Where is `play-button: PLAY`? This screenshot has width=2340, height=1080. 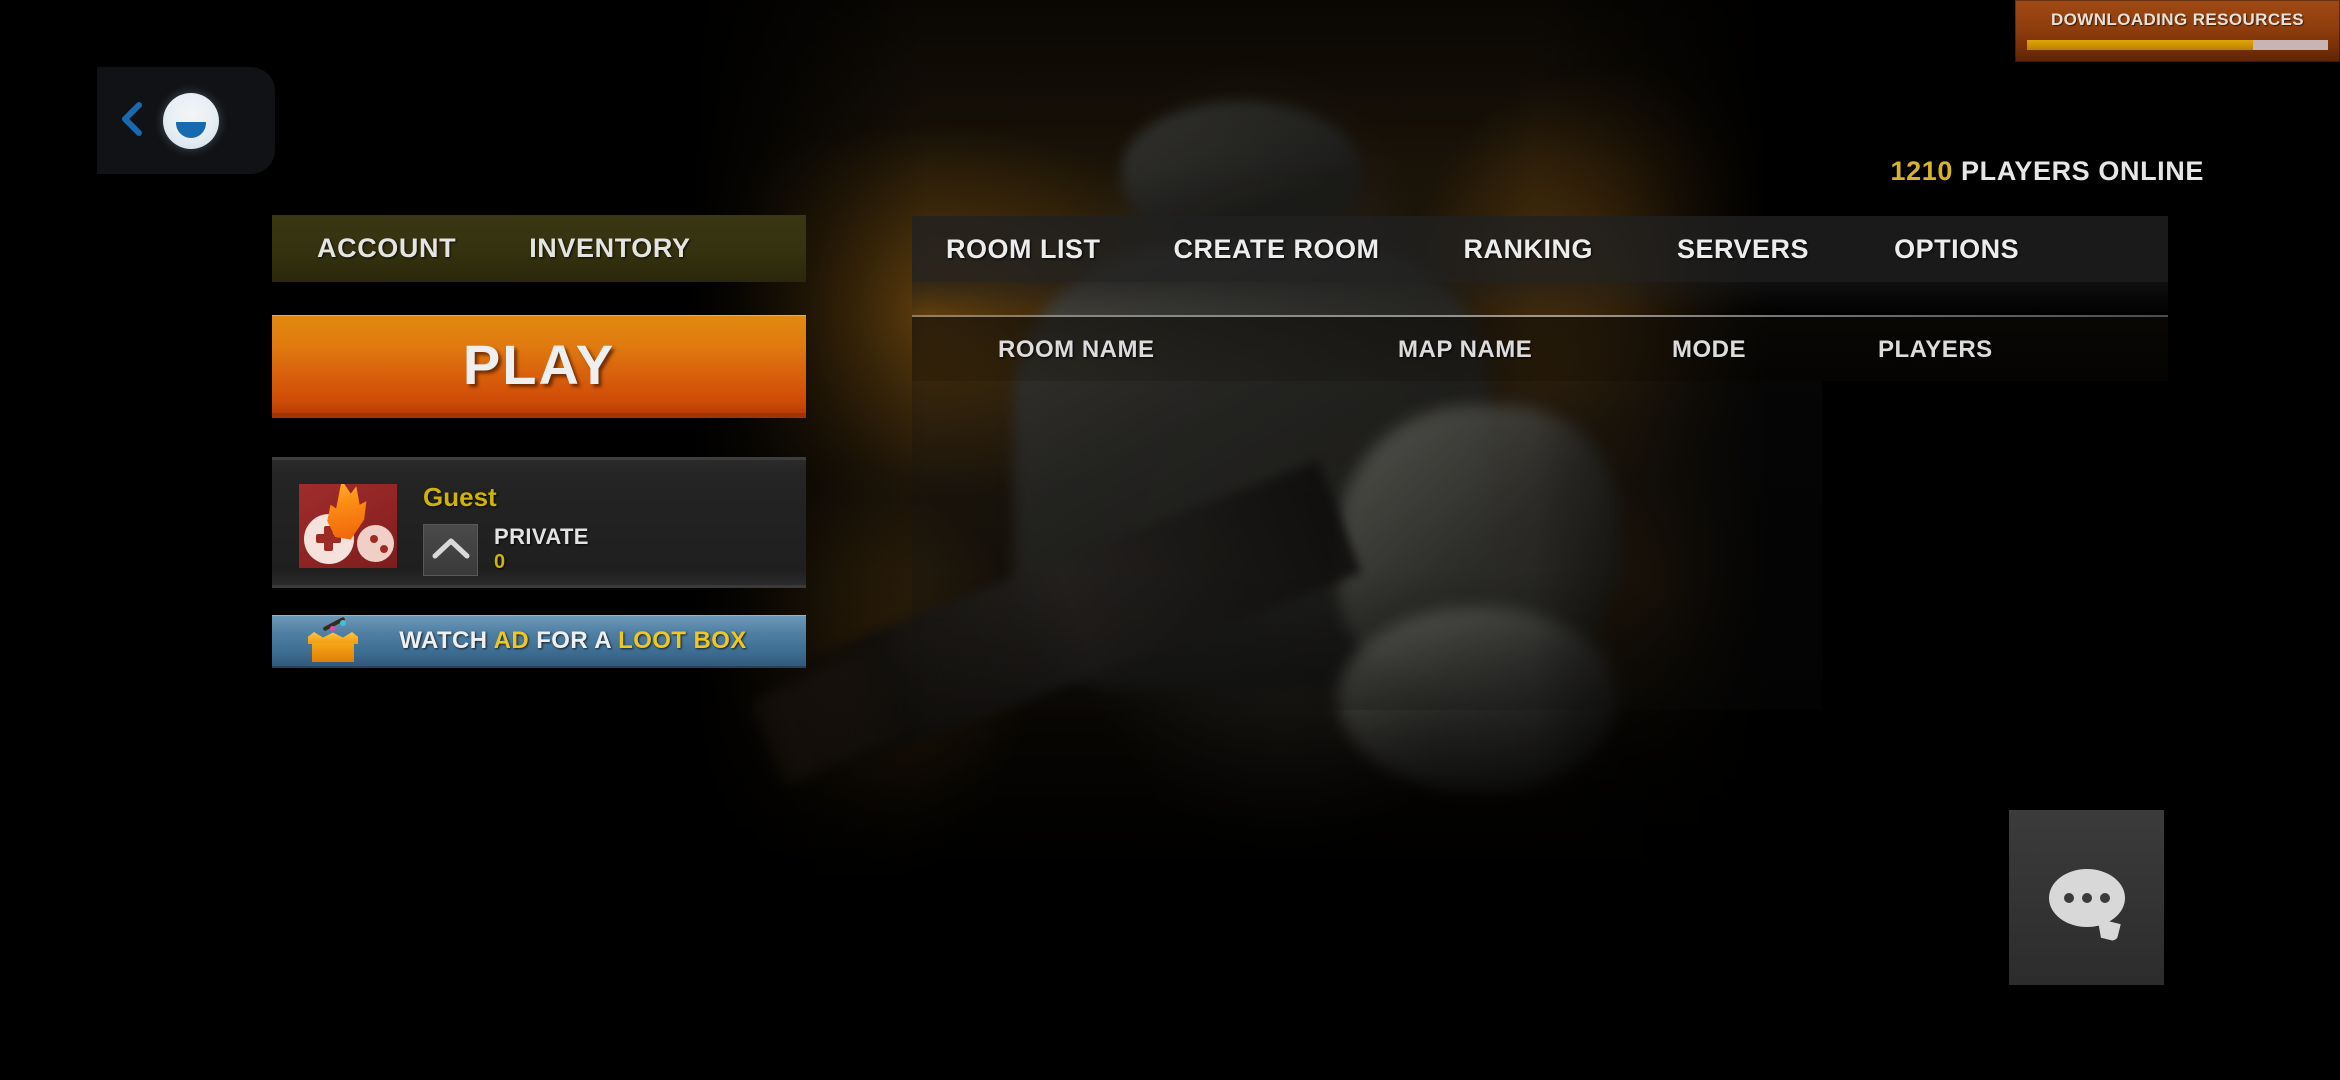
play-button: PLAY is located at coordinates (539, 366).